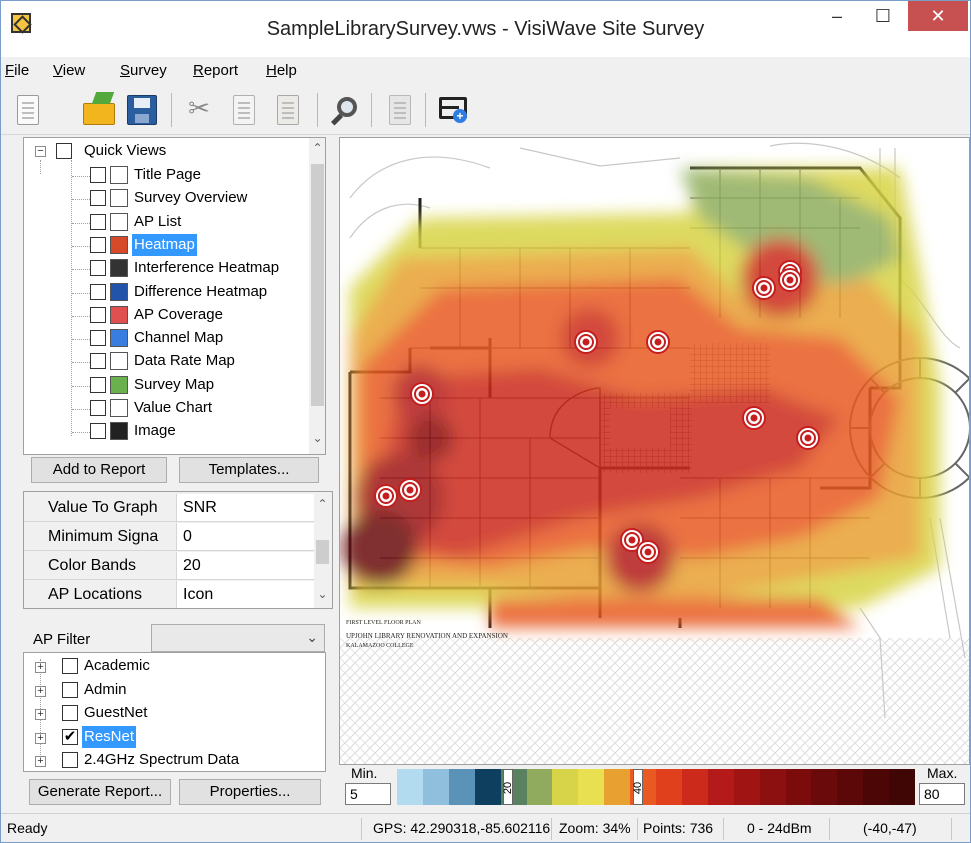 Image resolution: width=971 pixels, height=843 pixels. Describe the element at coordinates (508, 787) in the screenshot. I see `legend-marker-20: 20` at that location.